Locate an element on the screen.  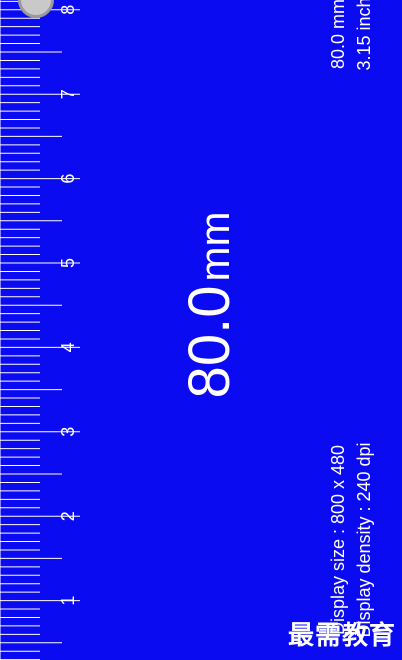
ruler-tick-label: 3 is located at coordinates (68, 432).